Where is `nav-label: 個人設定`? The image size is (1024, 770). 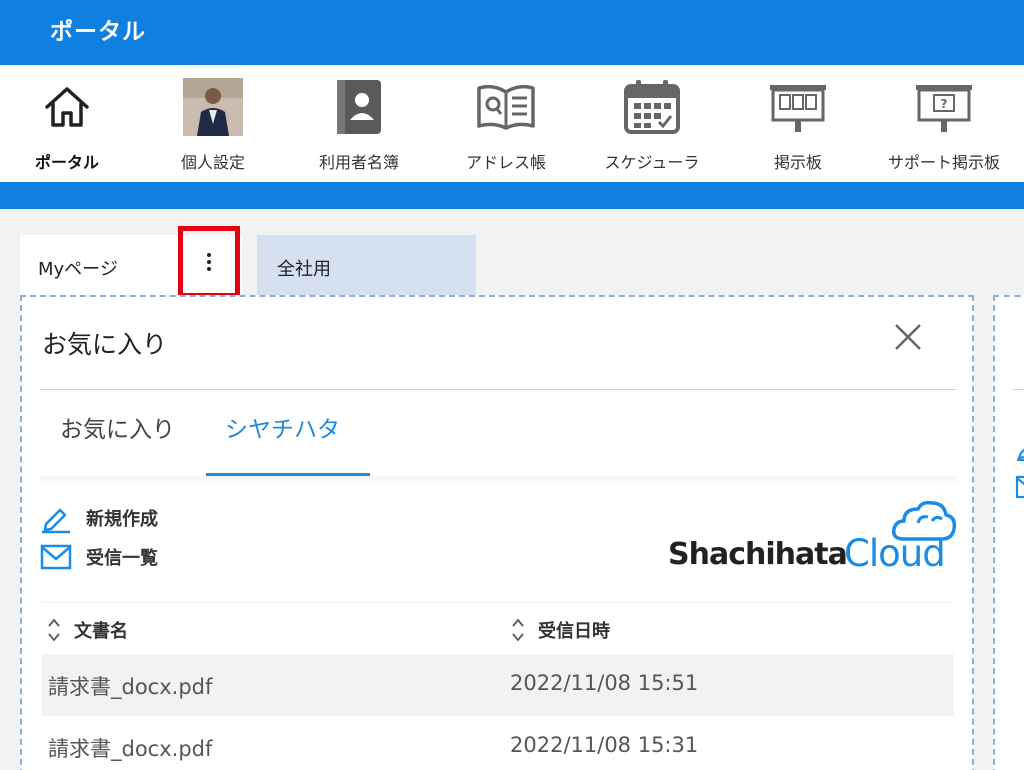 nav-label: 個人設定 is located at coordinates (212, 162).